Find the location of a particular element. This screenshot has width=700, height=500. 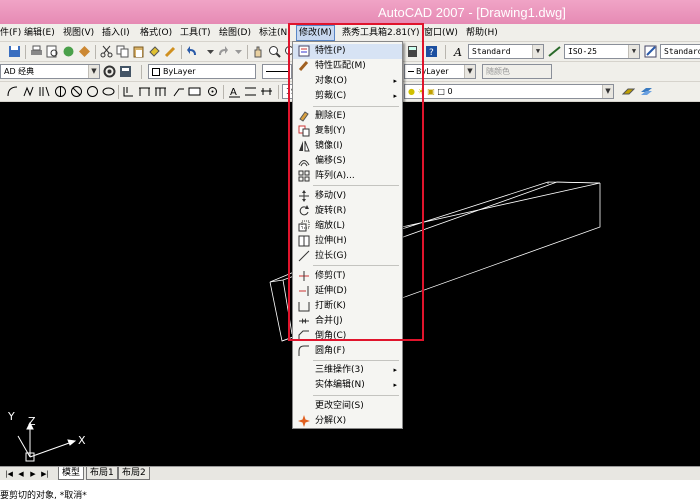

copy-clip-icon is located at coordinates (122, 51).